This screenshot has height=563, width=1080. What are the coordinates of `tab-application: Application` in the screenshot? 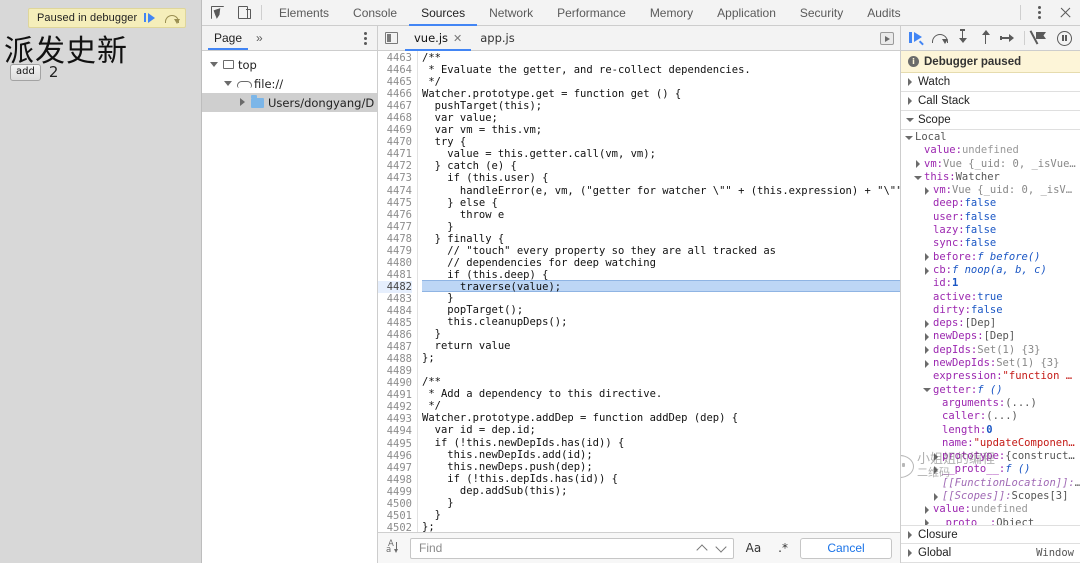 It's located at (746, 13).